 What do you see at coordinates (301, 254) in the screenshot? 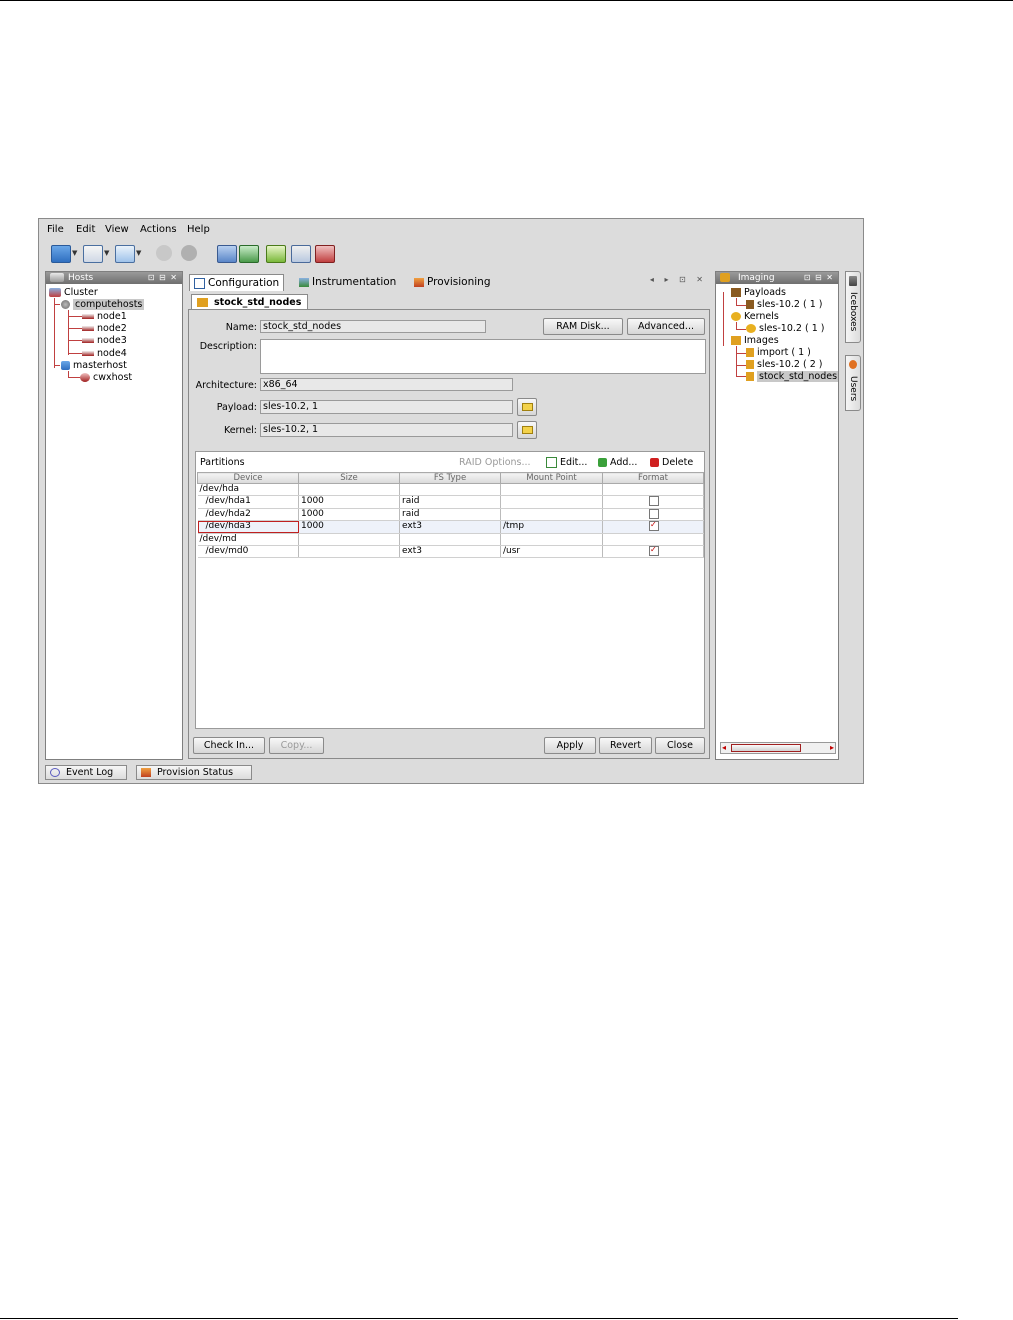
I see `search-icon` at bounding box center [301, 254].